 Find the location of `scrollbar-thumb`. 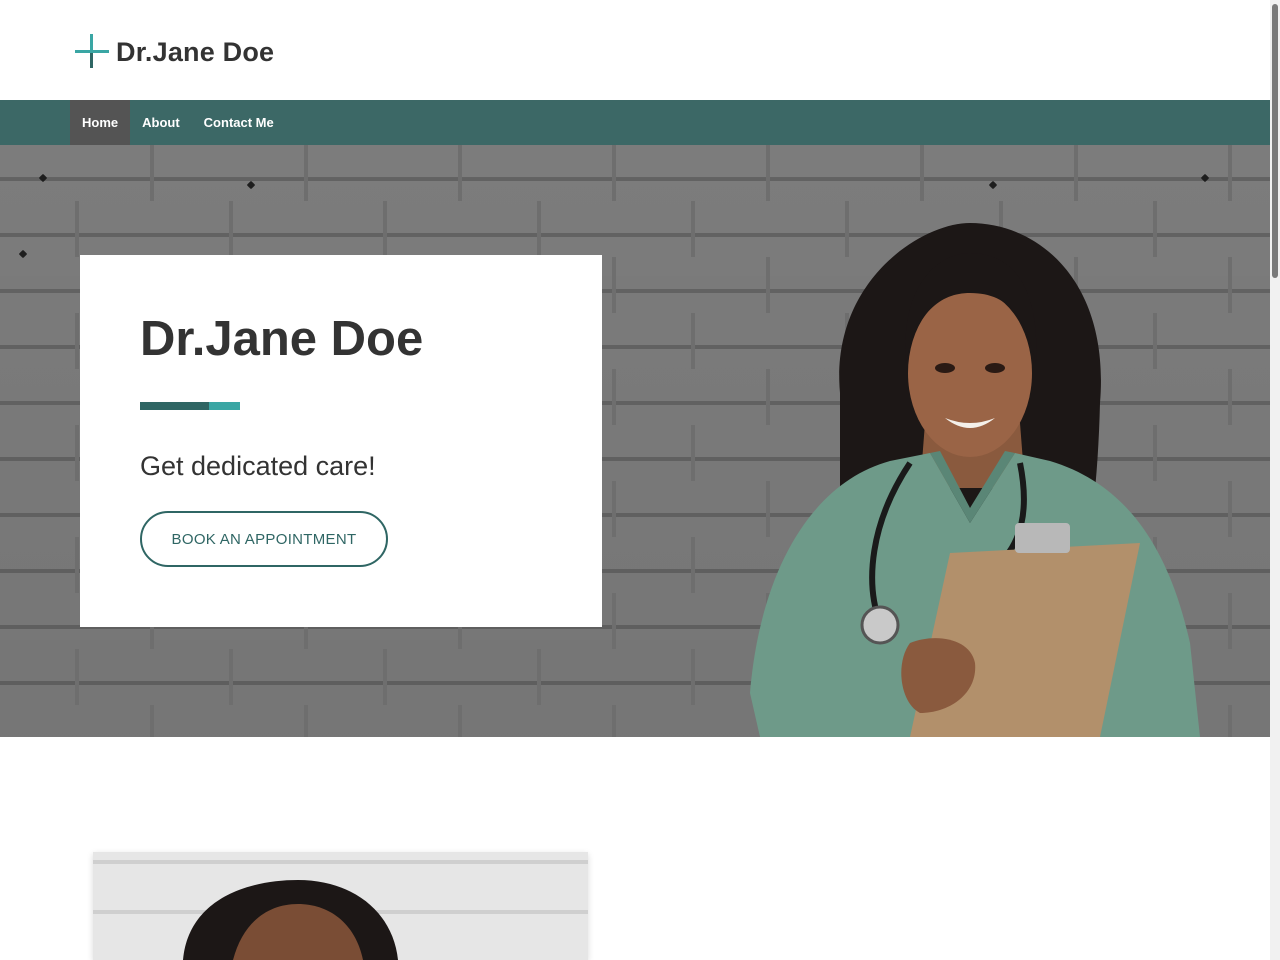

scrollbar-thumb is located at coordinates (1275, 141).